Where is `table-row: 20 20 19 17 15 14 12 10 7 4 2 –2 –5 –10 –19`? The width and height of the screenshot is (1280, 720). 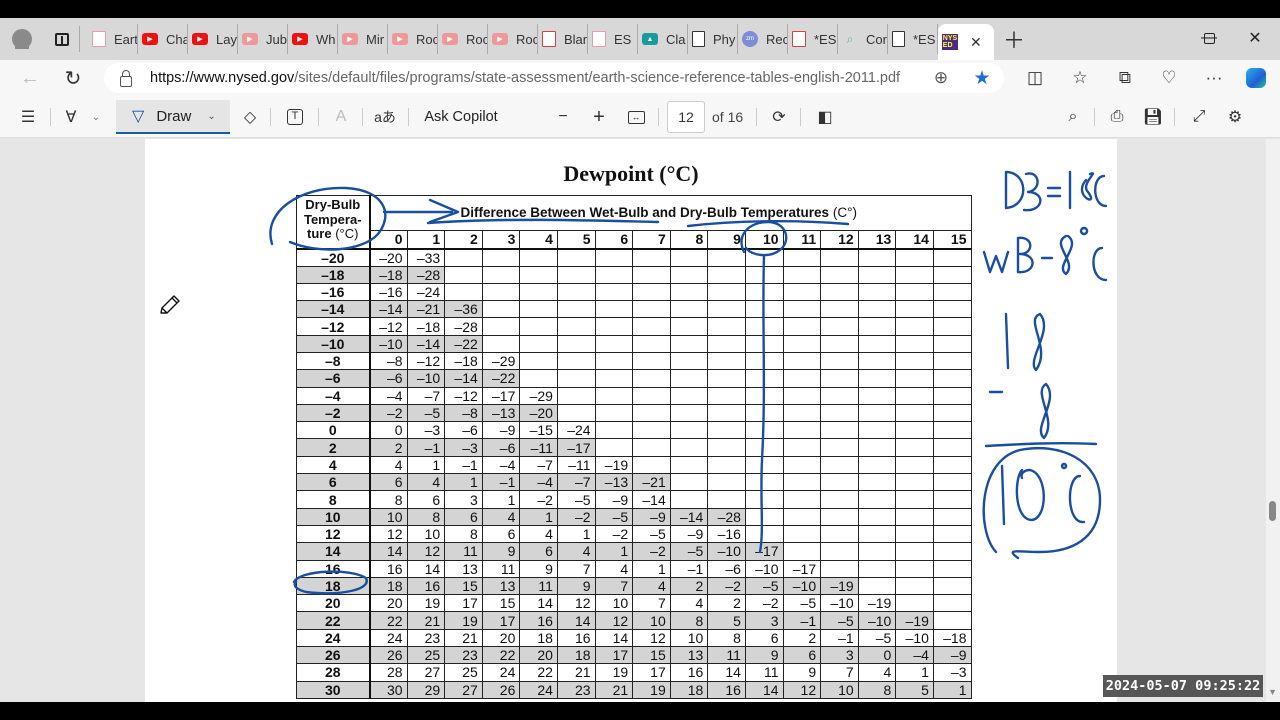 table-row: 20 20 19 17 15 14 12 10 7 4 2 –2 –5 –10 –19 is located at coordinates (634, 603).